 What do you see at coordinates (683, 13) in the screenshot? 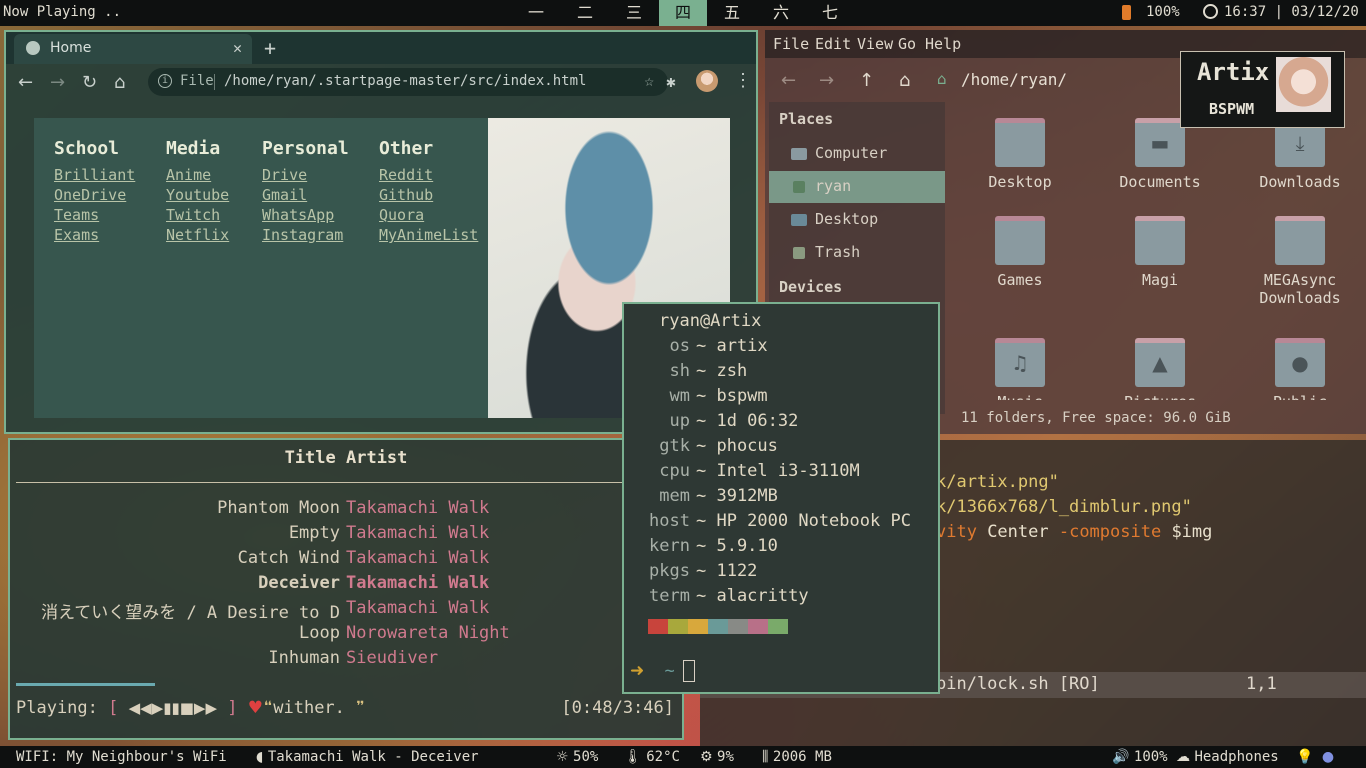
I see `workspace-4: 四` at bounding box center [683, 13].